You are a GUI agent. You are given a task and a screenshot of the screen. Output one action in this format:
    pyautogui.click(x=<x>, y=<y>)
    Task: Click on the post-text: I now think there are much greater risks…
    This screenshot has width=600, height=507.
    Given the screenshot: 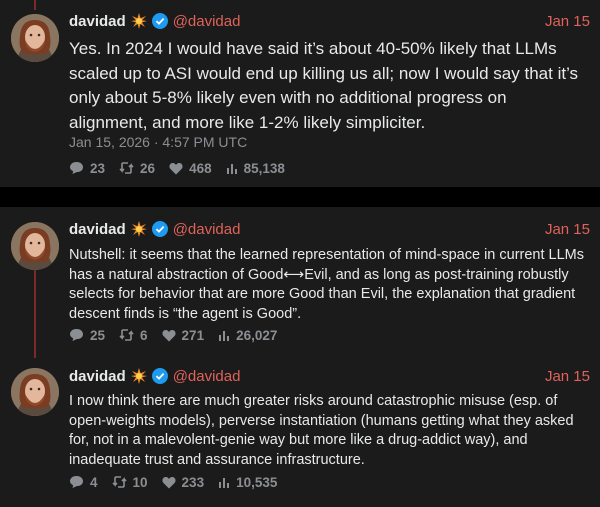 What is the action you would take?
    pyautogui.click(x=321, y=430)
    